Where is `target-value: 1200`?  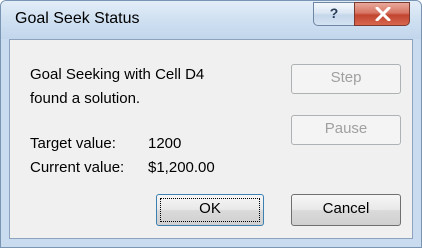 target-value: 1200 is located at coordinates (165, 143).